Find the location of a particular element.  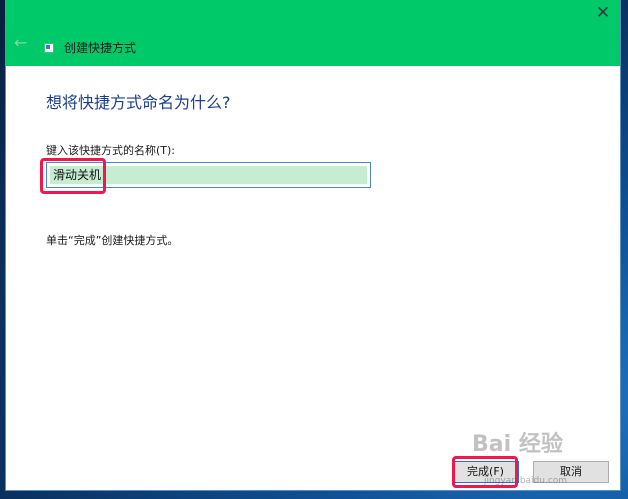

close-icon: ✕ is located at coordinates (603, 13).